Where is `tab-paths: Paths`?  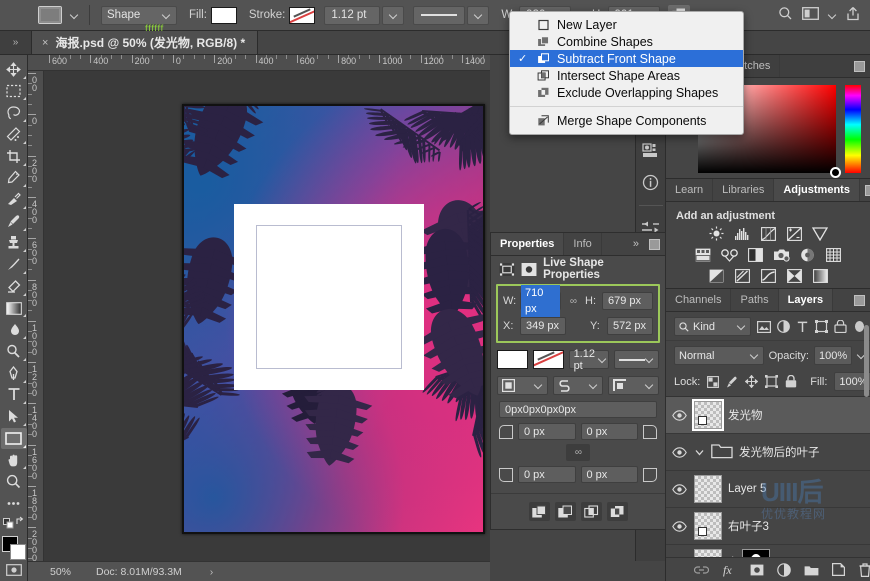 tab-paths: Paths is located at coordinates (755, 300).